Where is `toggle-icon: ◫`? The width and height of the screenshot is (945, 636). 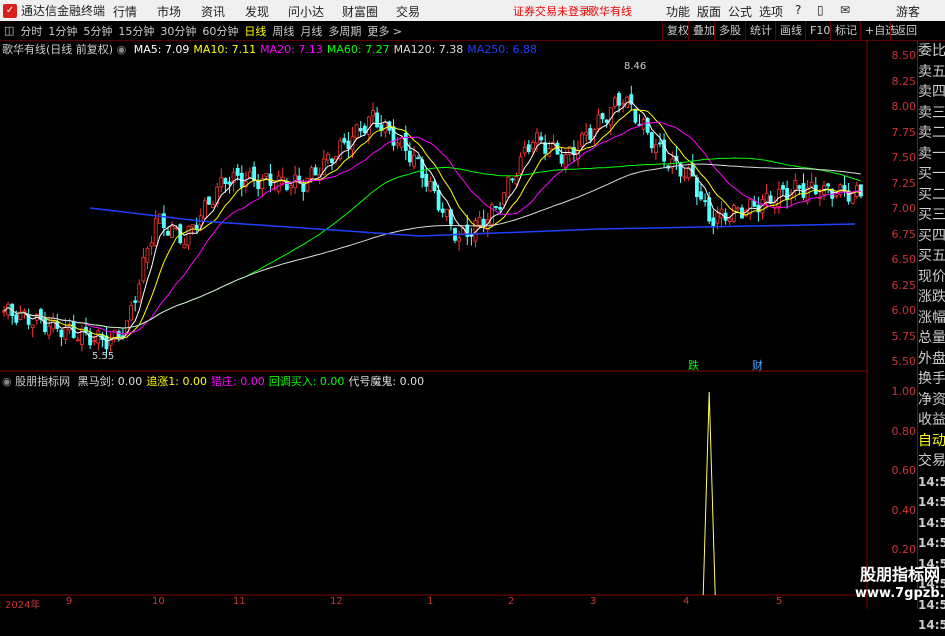 toggle-icon: ◫ is located at coordinates (9, 30).